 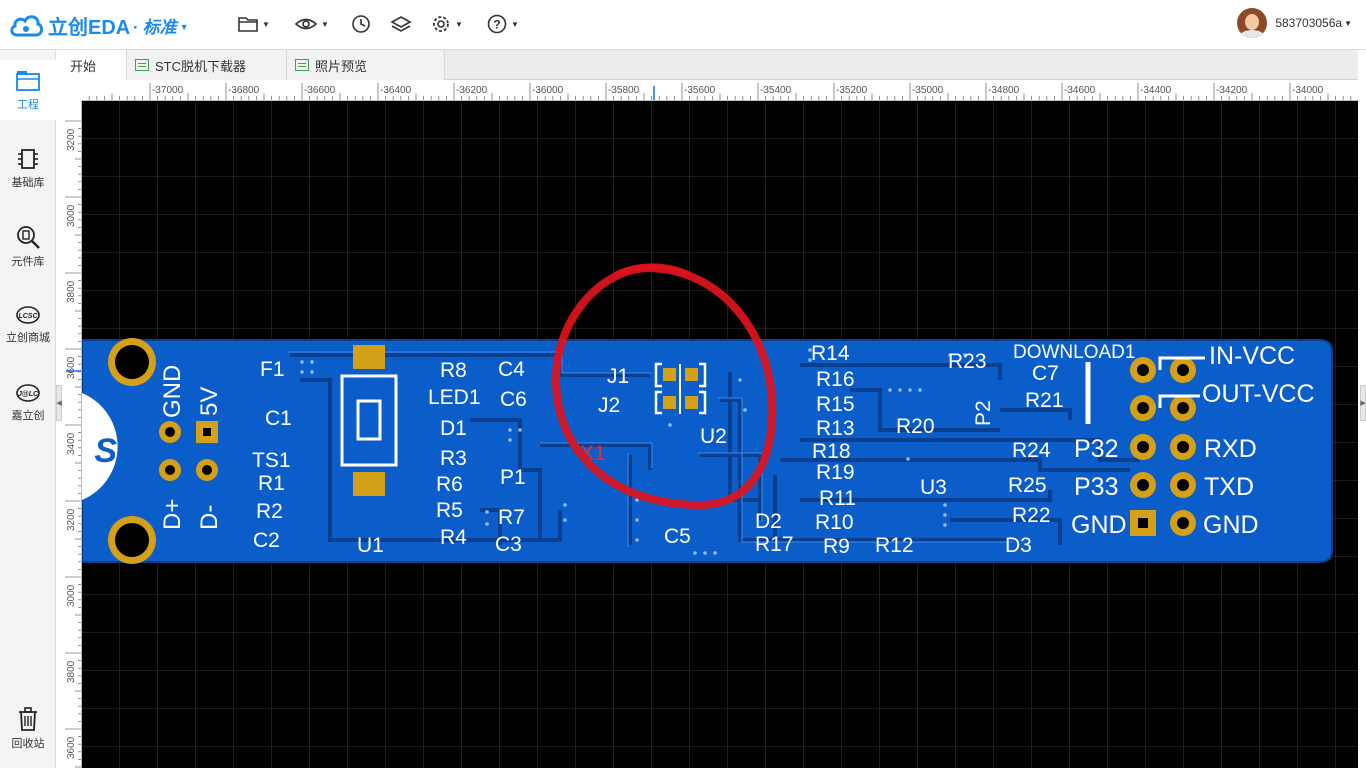 What do you see at coordinates (172, 514) in the screenshot?
I see `pin-label-dplus: D+` at bounding box center [172, 514].